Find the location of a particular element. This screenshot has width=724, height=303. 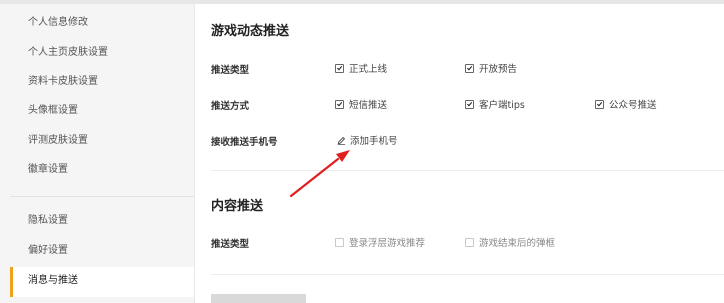

annotation-arrow-icon is located at coordinates (319, 174).